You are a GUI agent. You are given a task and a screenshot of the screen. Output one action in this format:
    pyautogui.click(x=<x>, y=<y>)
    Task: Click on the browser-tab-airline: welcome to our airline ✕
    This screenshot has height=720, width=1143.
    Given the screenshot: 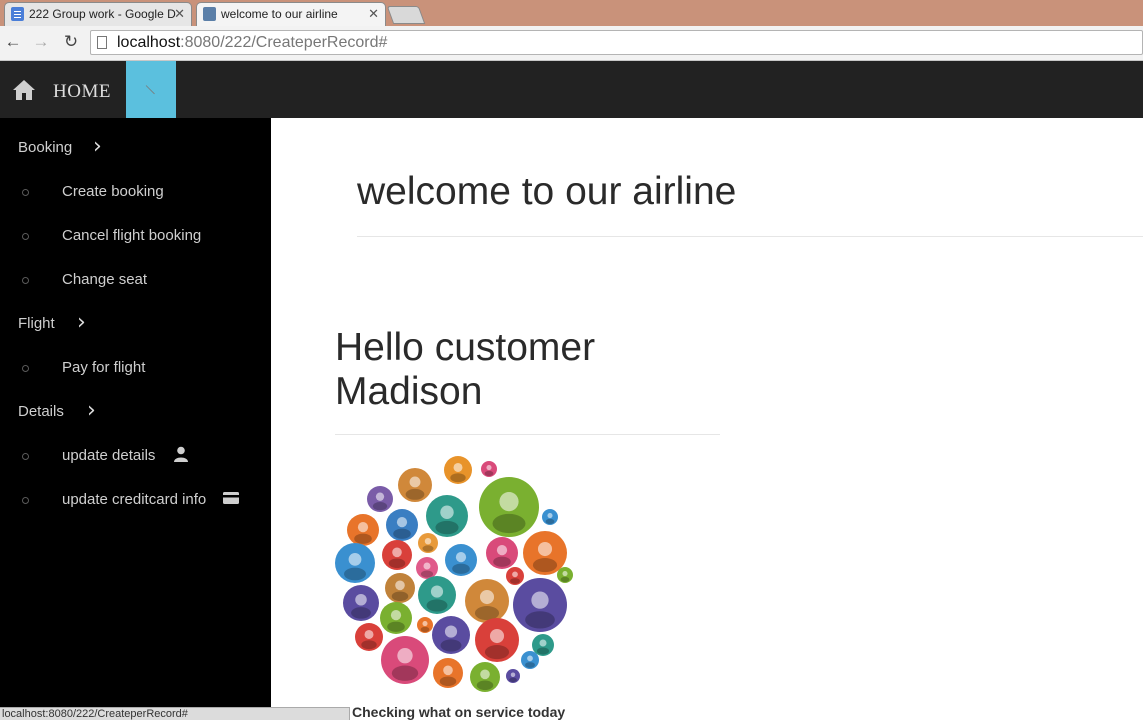 What is the action you would take?
    pyautogui.click(x=291, y=14)
    